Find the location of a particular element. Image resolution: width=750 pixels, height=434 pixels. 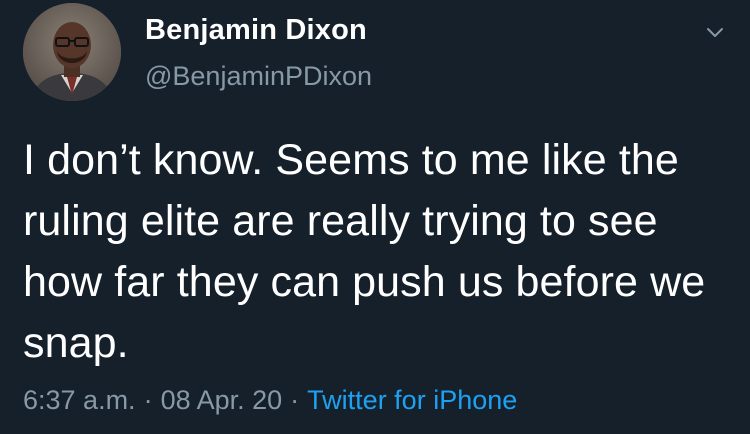

avatar is located at coordinates (72, 52).